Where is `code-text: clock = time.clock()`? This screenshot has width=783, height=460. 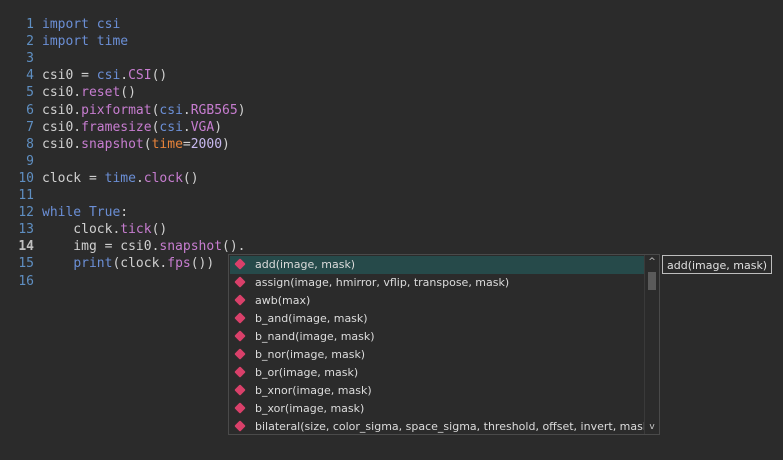
code-text: clock = time.clock() is located at coordinates (120, 178).